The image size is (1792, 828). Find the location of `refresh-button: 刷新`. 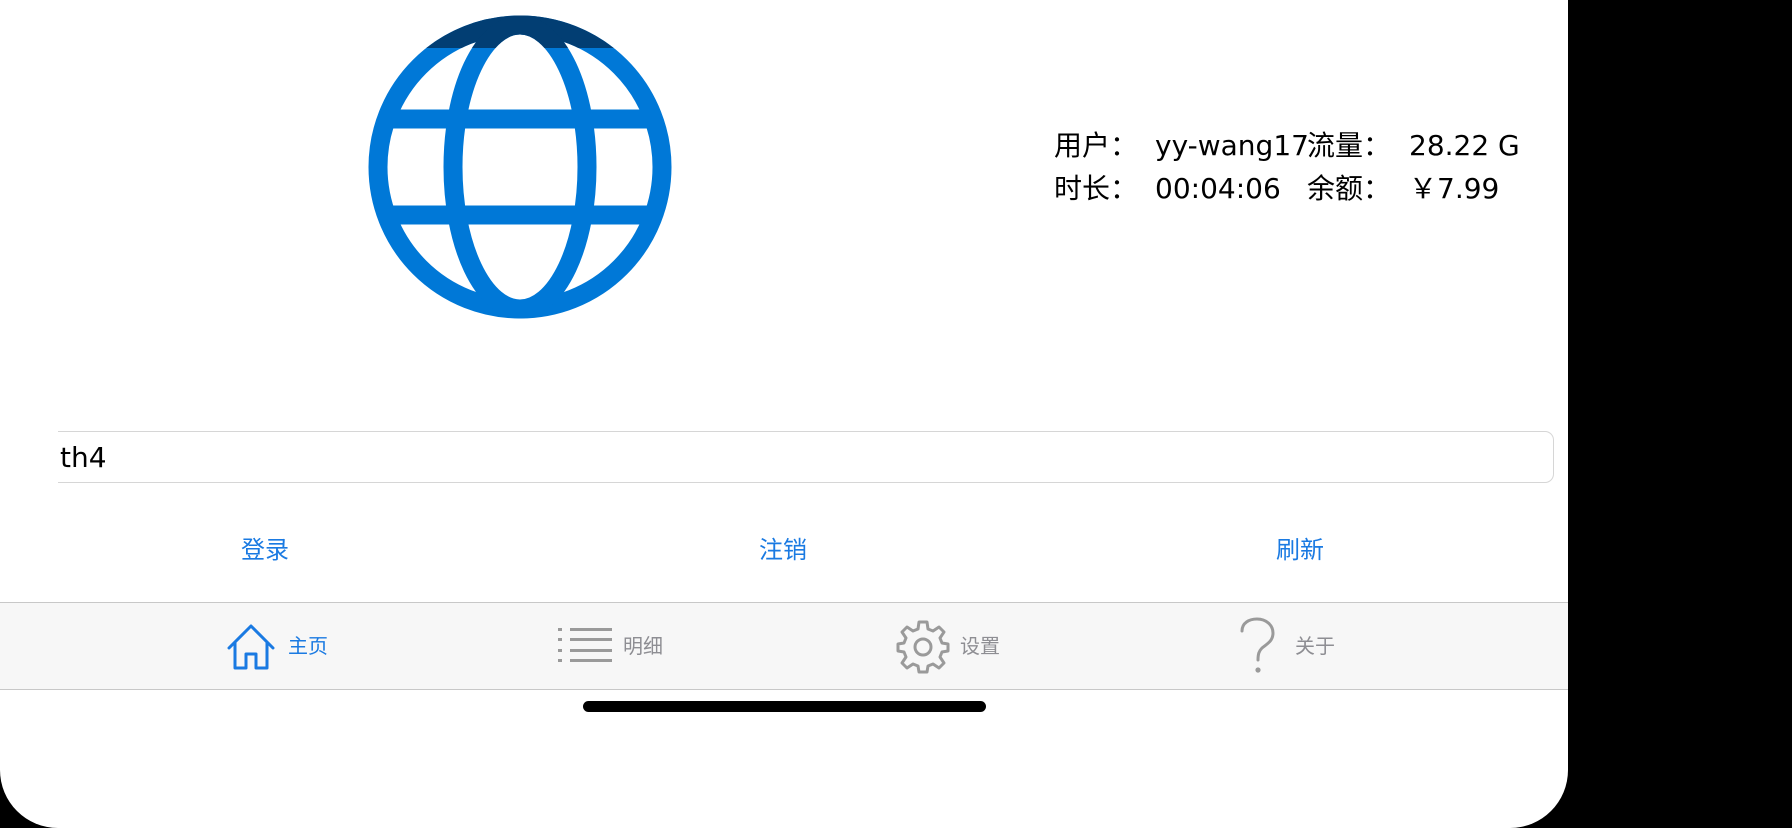

refresh-button: 刷新 is located at coordinates (1300, 550).